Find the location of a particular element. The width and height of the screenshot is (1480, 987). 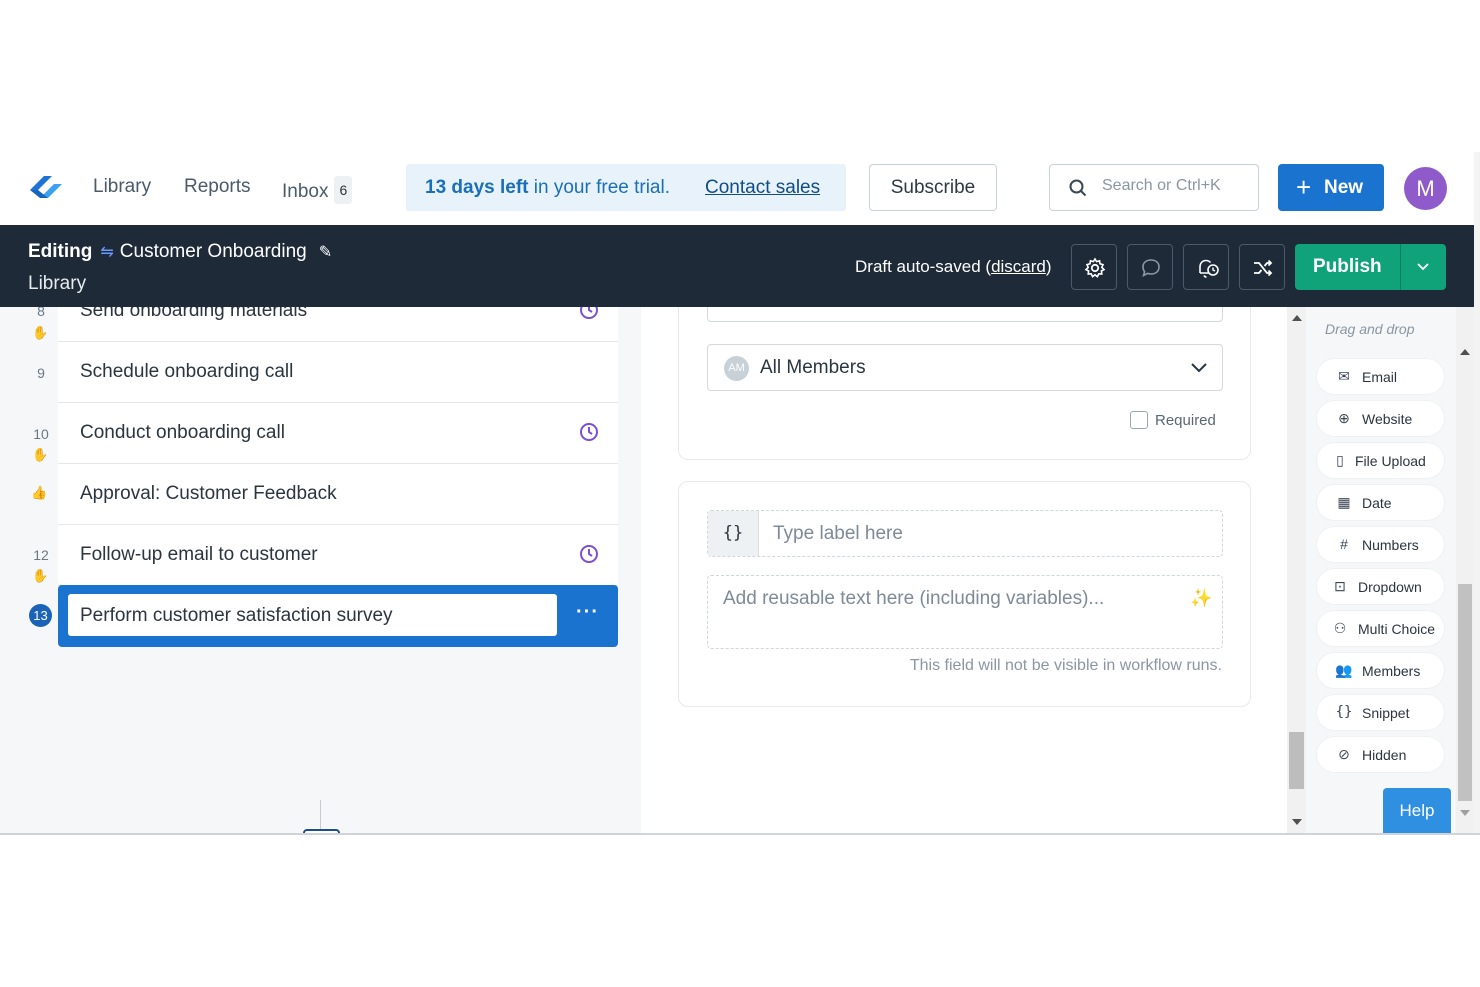

window-edge is located at coordinates (1477, 493).